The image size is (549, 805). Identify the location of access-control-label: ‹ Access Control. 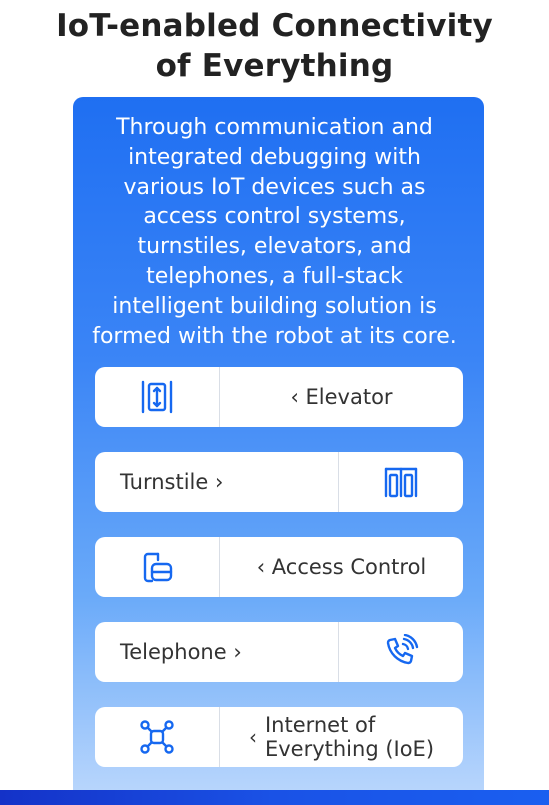
(341, 567).